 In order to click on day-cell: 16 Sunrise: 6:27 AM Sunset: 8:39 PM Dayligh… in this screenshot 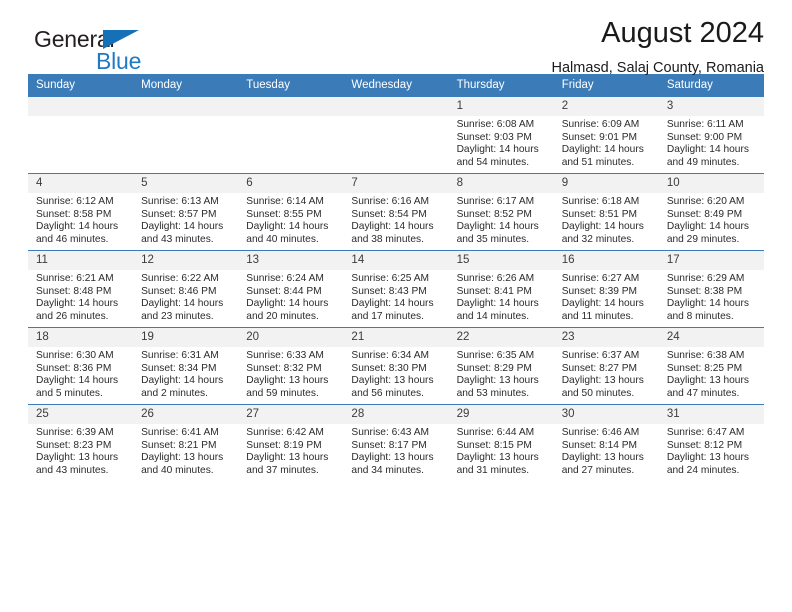, I will do `click(606, 289)`.